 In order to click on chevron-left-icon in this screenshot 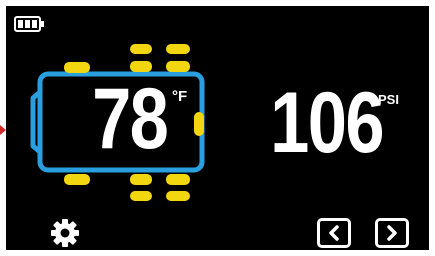, I will do `click(334, 233)`.